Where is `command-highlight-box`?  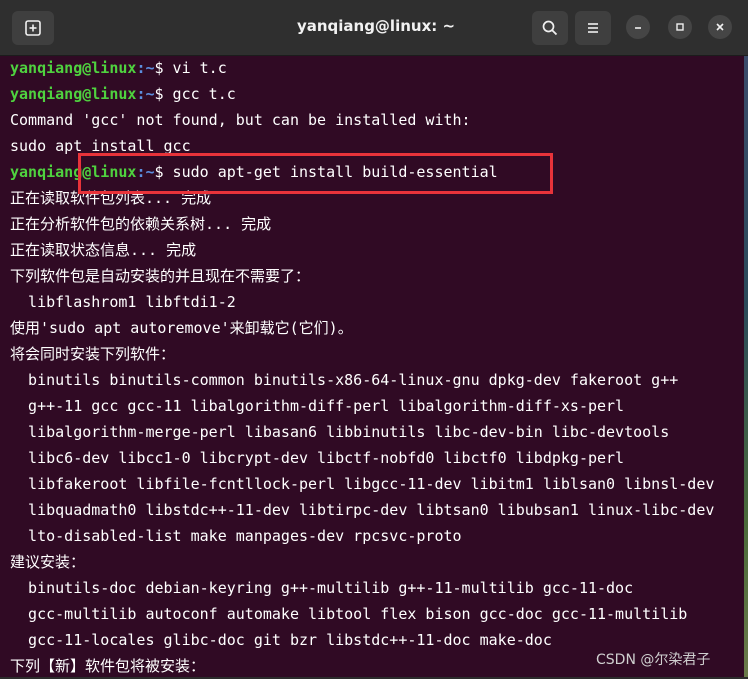
command-highlight-box is located at coordinates (315, 173).